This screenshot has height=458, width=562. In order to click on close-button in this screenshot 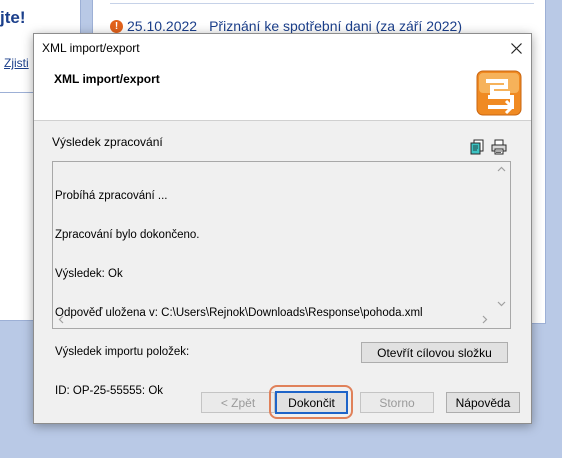, I will do `click(516, 48)`.